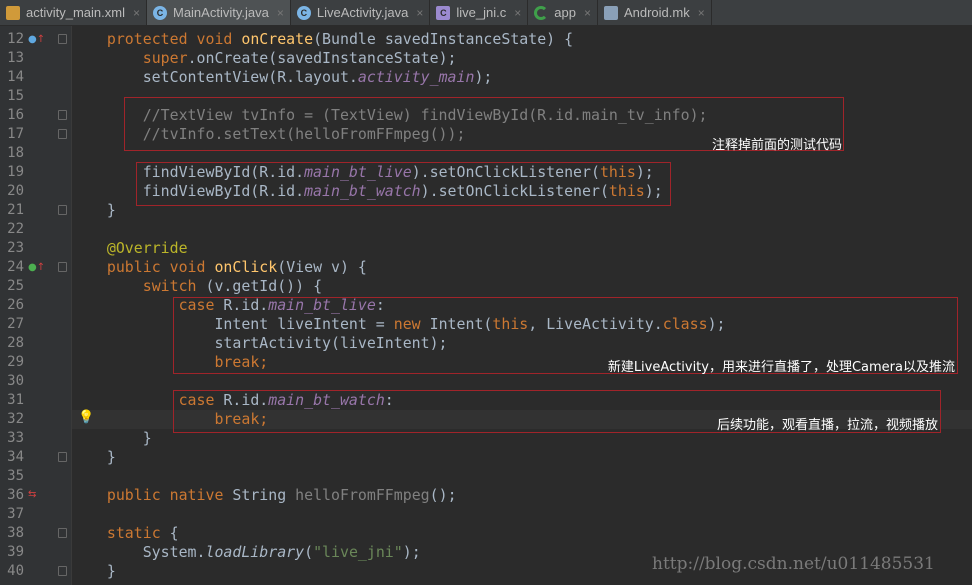 The width and height of the screenshot is (972, 585). I want to click on java-class-icon: C, so click(159, 12).